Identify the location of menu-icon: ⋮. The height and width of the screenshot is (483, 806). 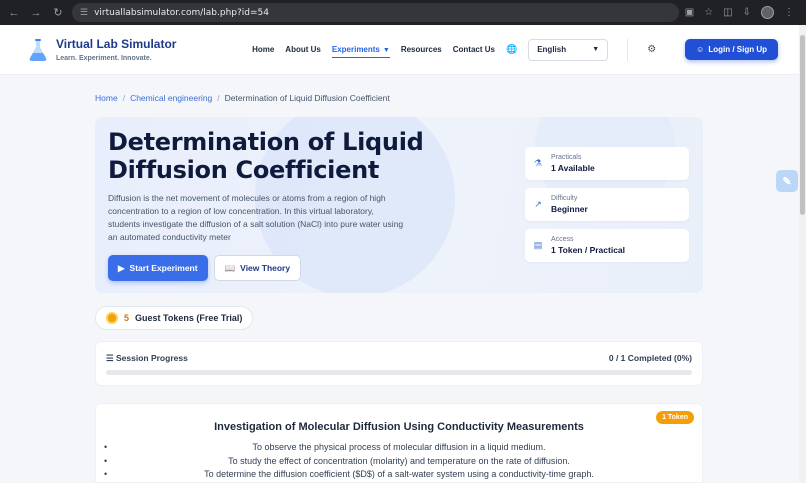
(789, 12).